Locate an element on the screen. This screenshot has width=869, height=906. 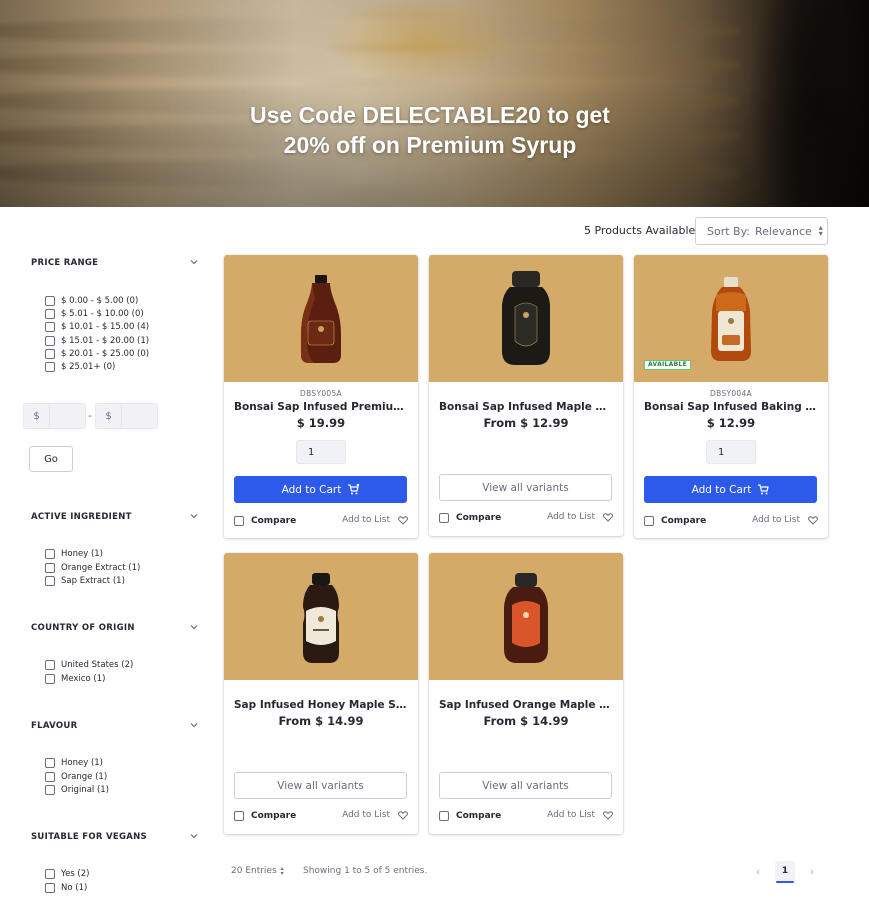
facet-suitable-for-vegans-toggle: SUITABLE FOR VEGANS is located at coordinates (114, 839).